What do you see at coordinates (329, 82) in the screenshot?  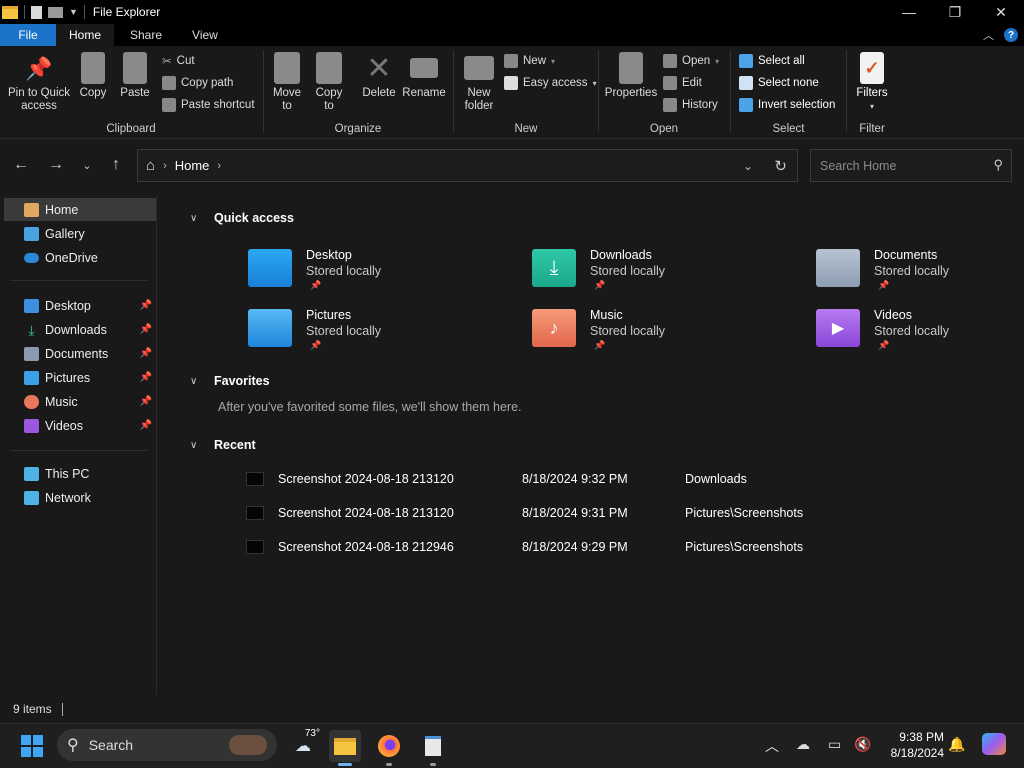 I see `copy-to-button: Copy to` at bounding box center [329, 82].